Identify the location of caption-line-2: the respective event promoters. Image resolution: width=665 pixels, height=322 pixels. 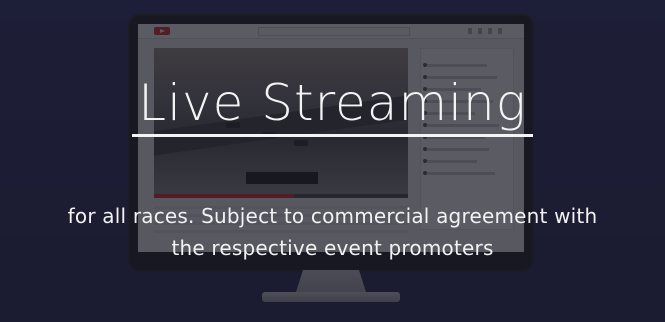
(332, 248).